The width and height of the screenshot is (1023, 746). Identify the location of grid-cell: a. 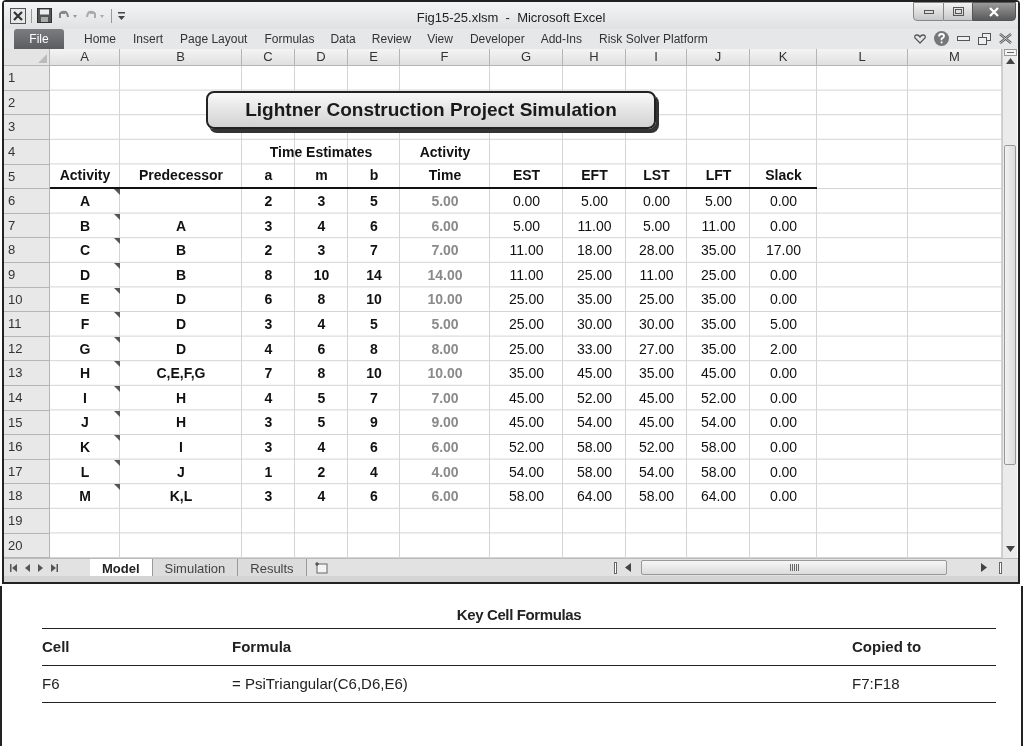
(268, 177).